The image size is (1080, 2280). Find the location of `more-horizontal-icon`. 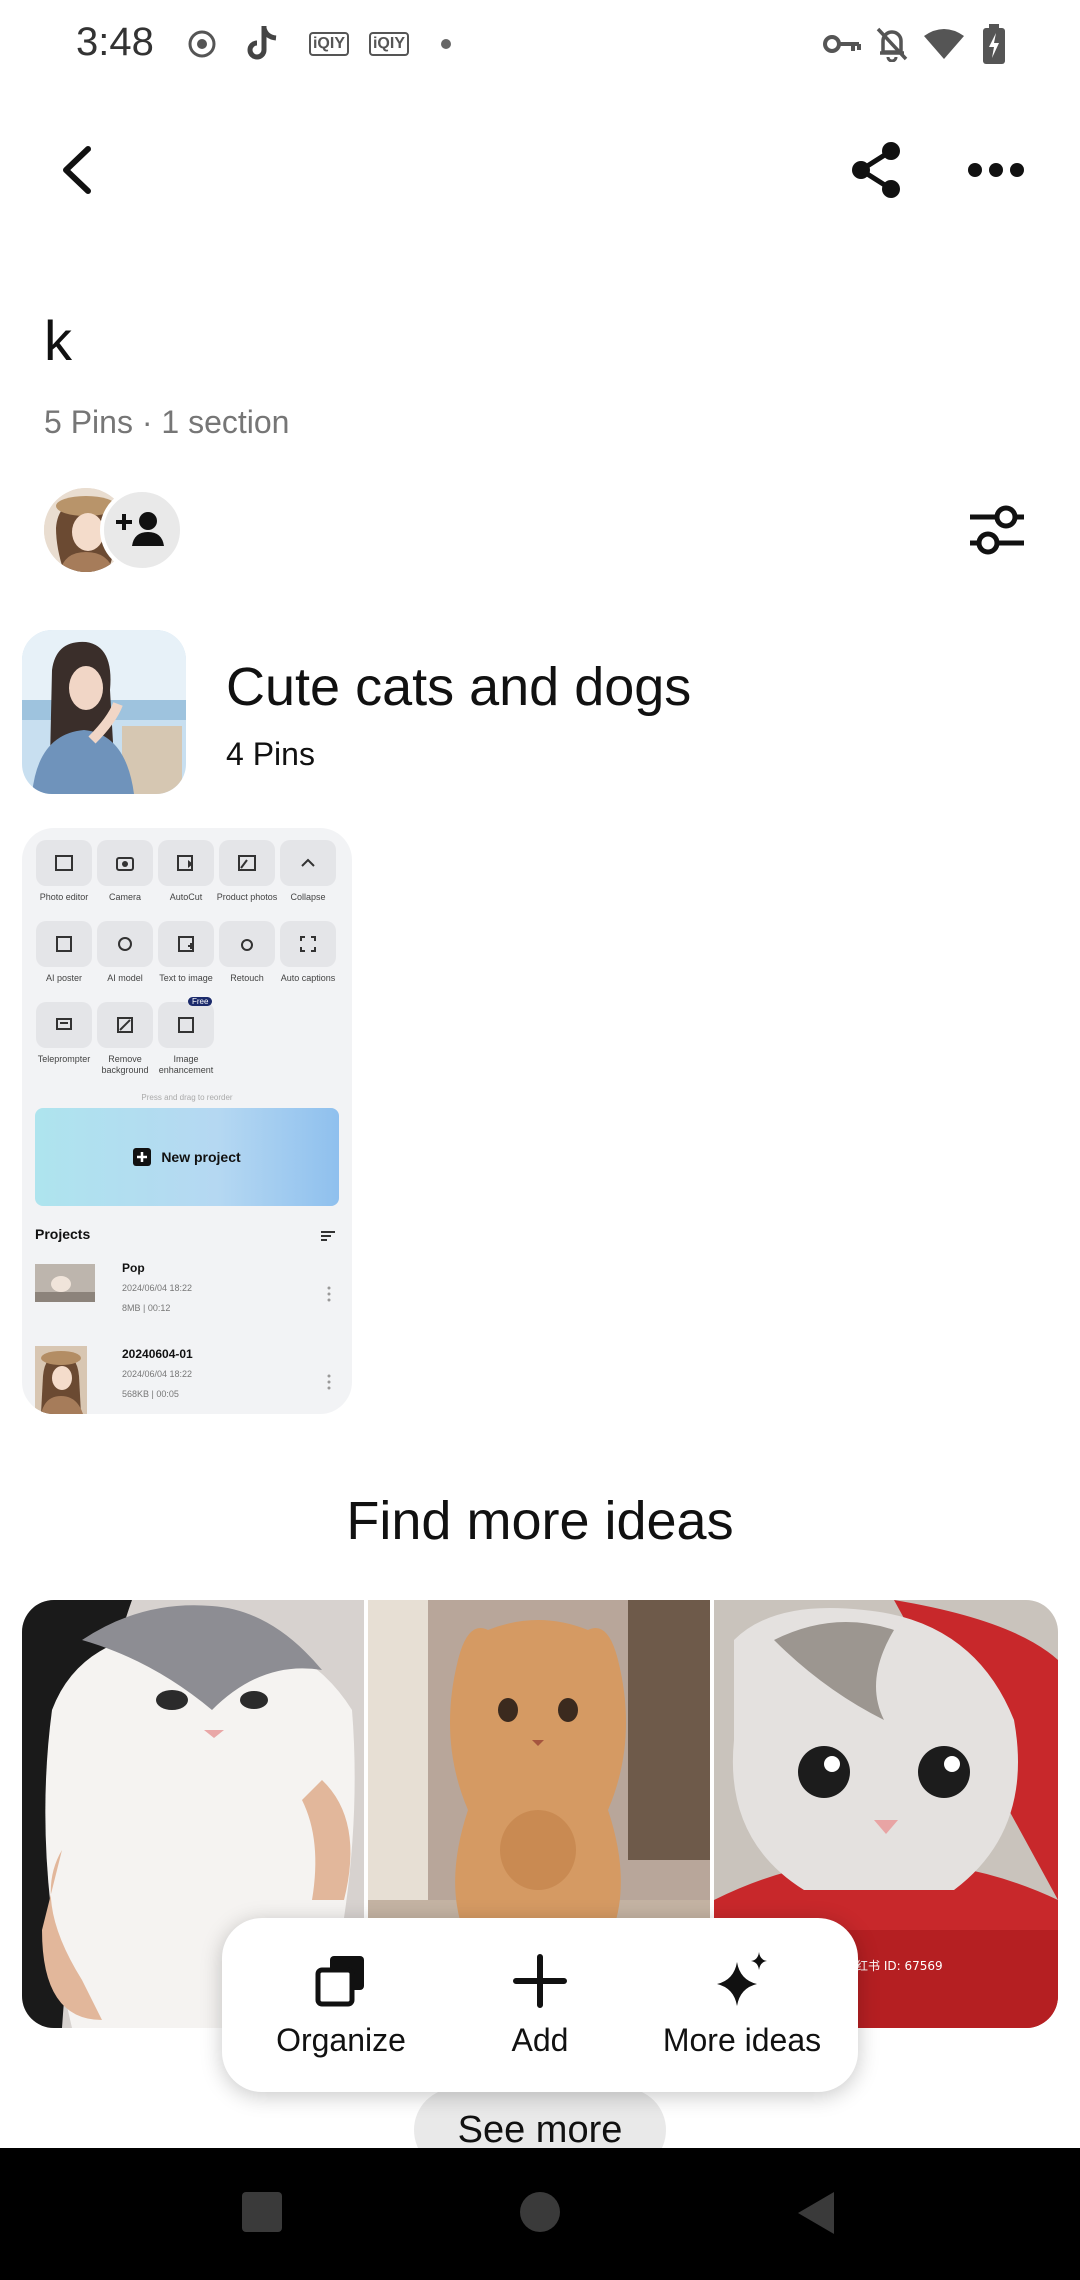

more-horizontal-icon is located at coordinates (996, 170).